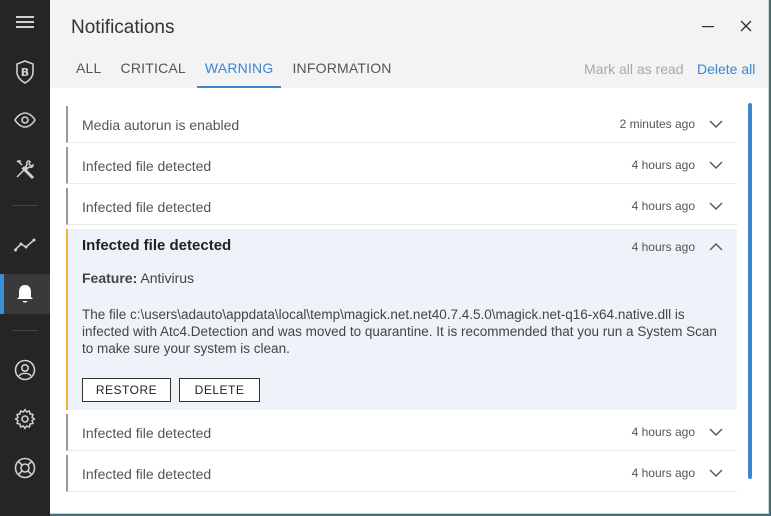  I want to click on user-icon, so click(25, 370).